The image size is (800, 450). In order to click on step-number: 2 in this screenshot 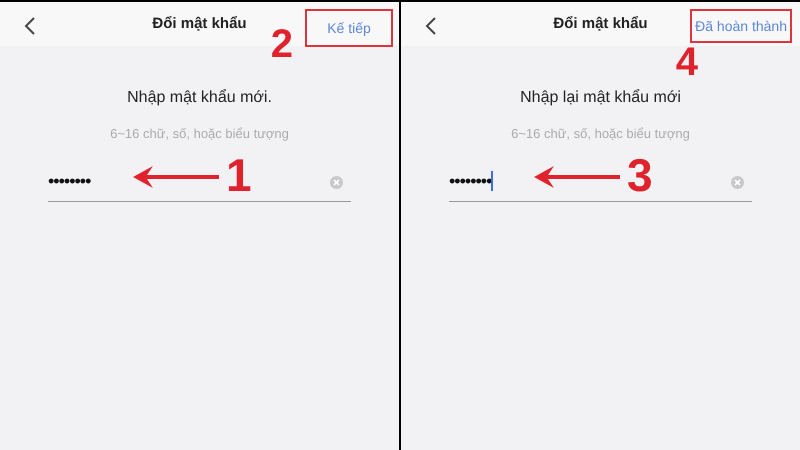, I will do `click(281, 44)`.